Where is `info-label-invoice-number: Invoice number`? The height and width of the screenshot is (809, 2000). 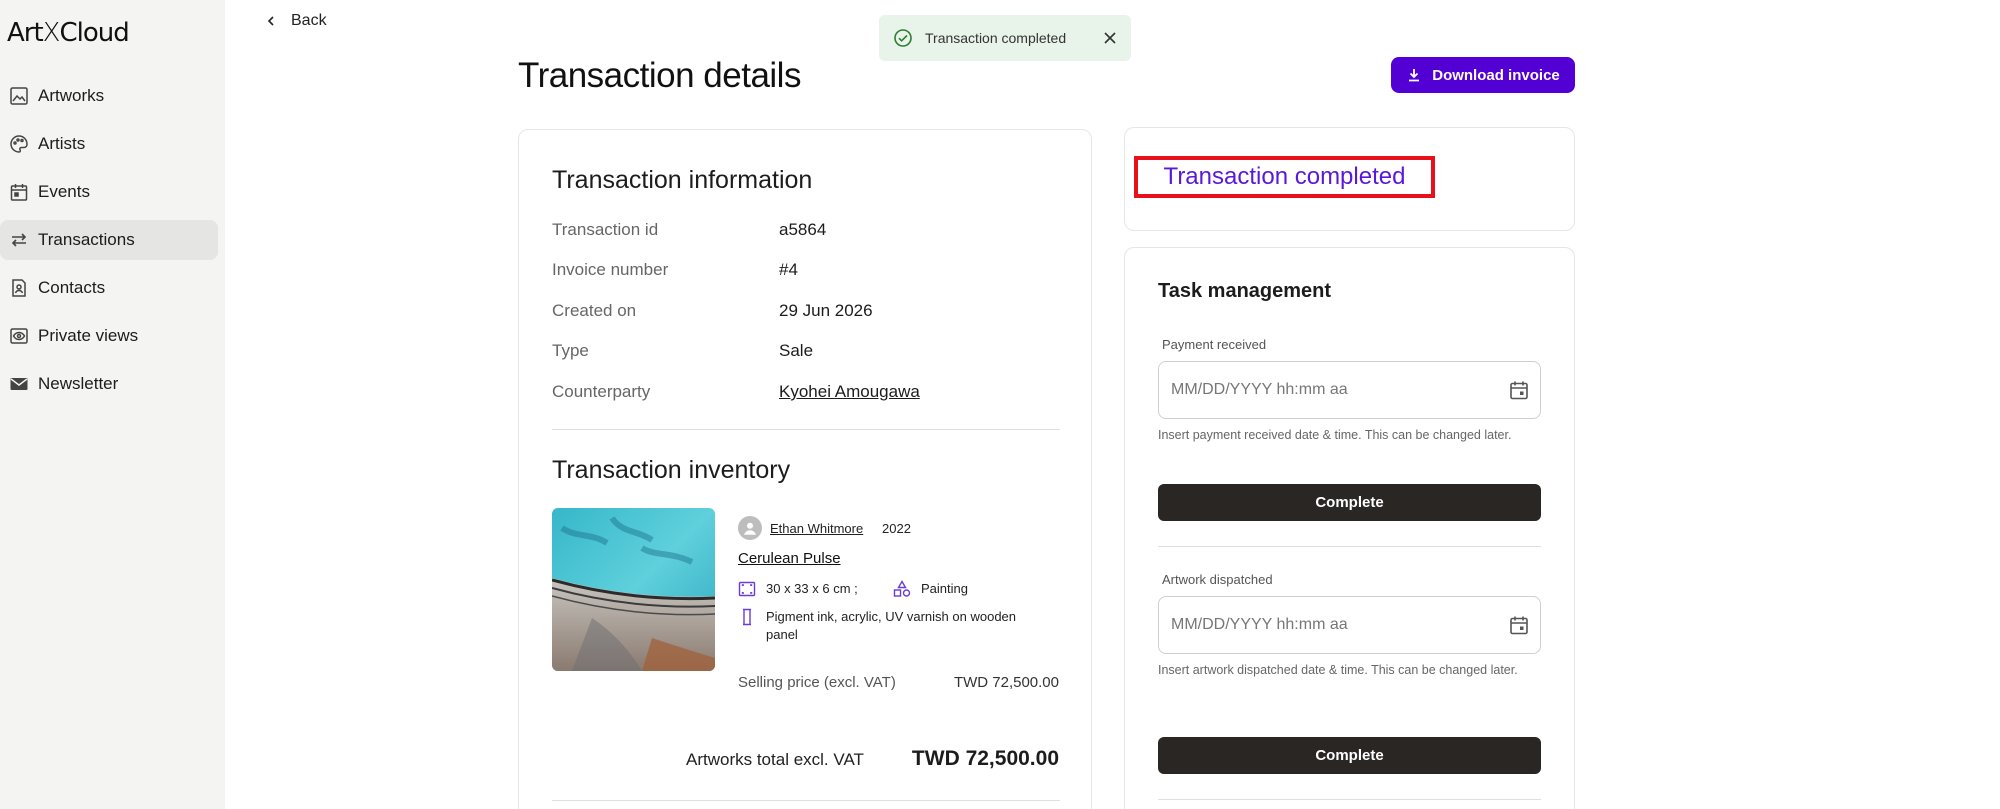
info-label-invoice-number: Invoice number is located at coordinates (610, 269).